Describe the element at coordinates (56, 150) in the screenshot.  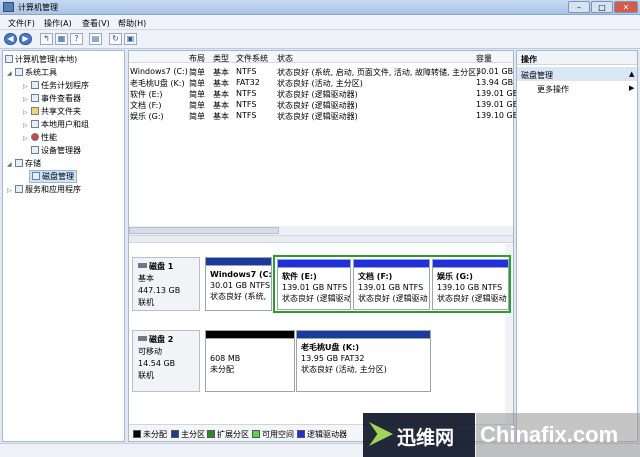
I see `tree-item-device-manager: 设备管理器` at that location.